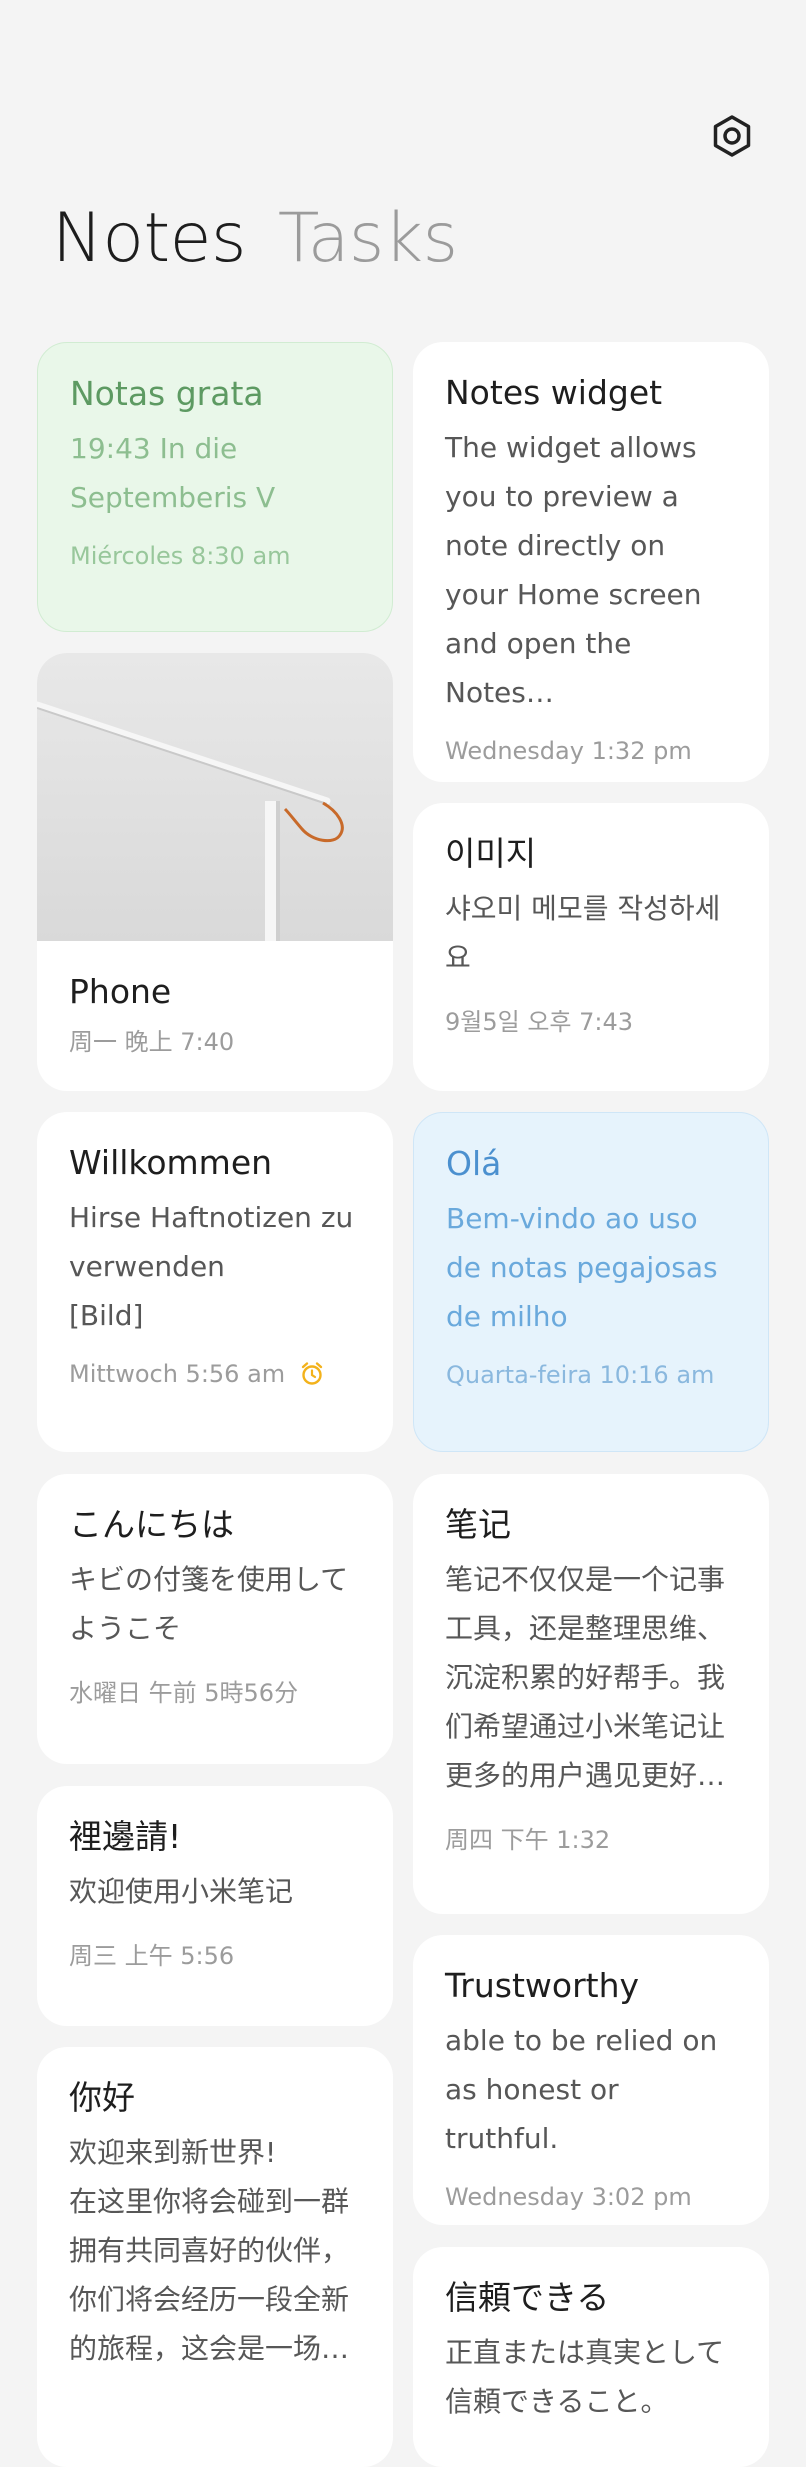 The width and height of the screenshot is (806, 2467). I want to click on note-date: Quarta-feira 10:16 am, so click(580, 1375).